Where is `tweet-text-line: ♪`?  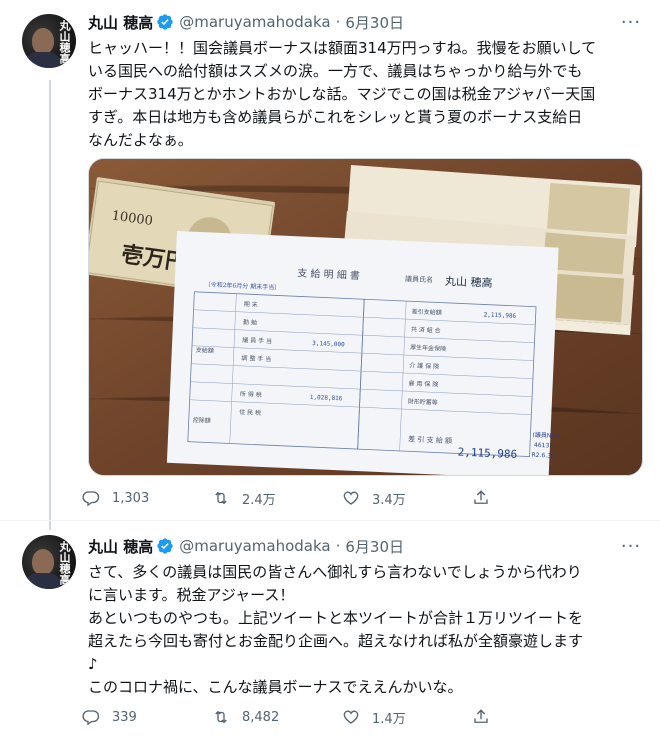
tweet-text-line: ♪ is located at coordinates (93, 664).